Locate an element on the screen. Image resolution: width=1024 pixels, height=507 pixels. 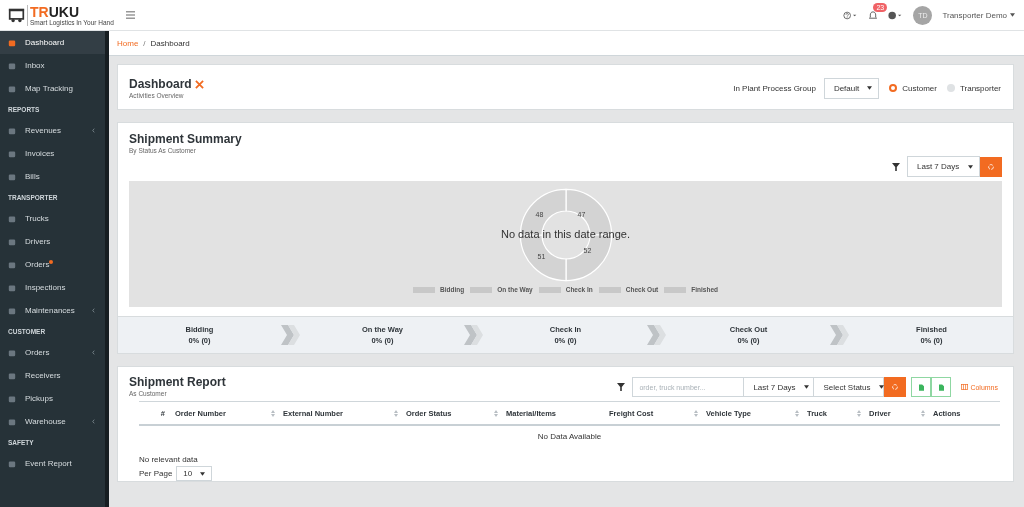
sidebar-item: Map Tracking is located at coordinates (52, 88).